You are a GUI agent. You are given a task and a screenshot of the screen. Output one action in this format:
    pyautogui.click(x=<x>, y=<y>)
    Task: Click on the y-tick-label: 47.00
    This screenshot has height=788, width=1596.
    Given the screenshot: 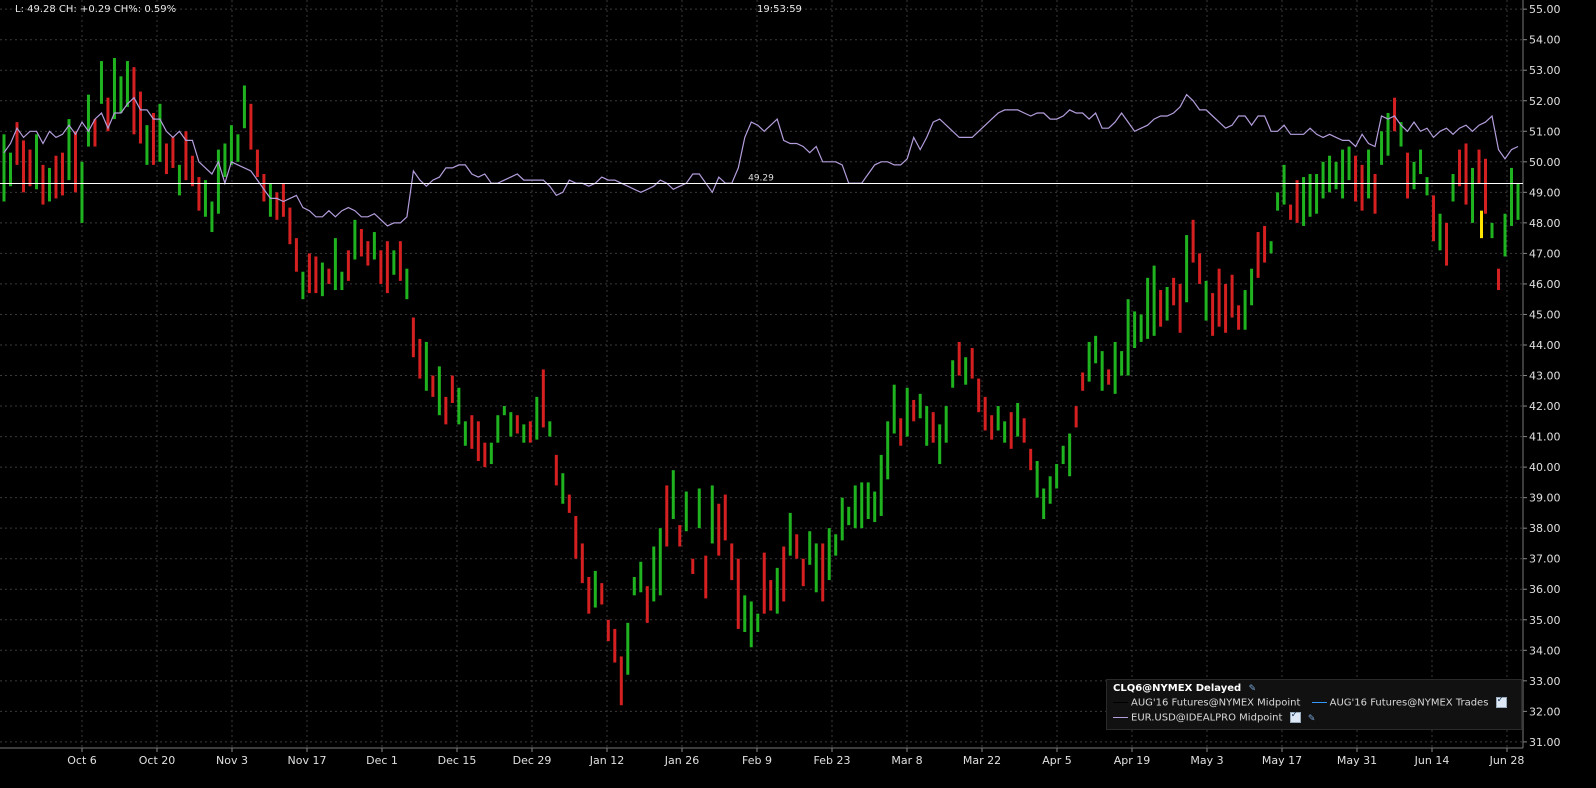 What is the action you would take?
    pyautogui.click(x=1545, y=253)
    